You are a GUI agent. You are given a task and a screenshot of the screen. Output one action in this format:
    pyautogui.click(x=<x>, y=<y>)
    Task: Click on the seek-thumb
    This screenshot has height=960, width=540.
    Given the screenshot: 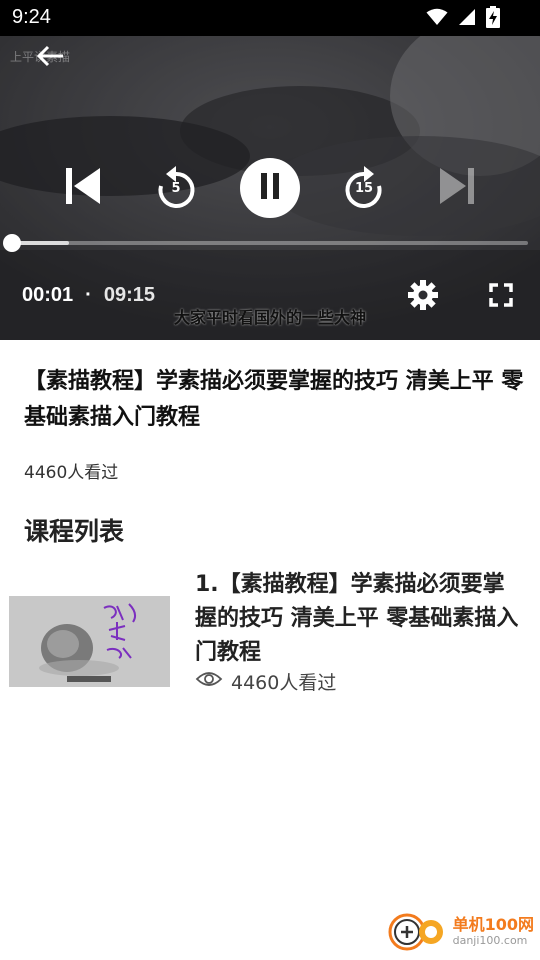 What is the action you would take?
    pyautogui.click(x=12, y=243)
    